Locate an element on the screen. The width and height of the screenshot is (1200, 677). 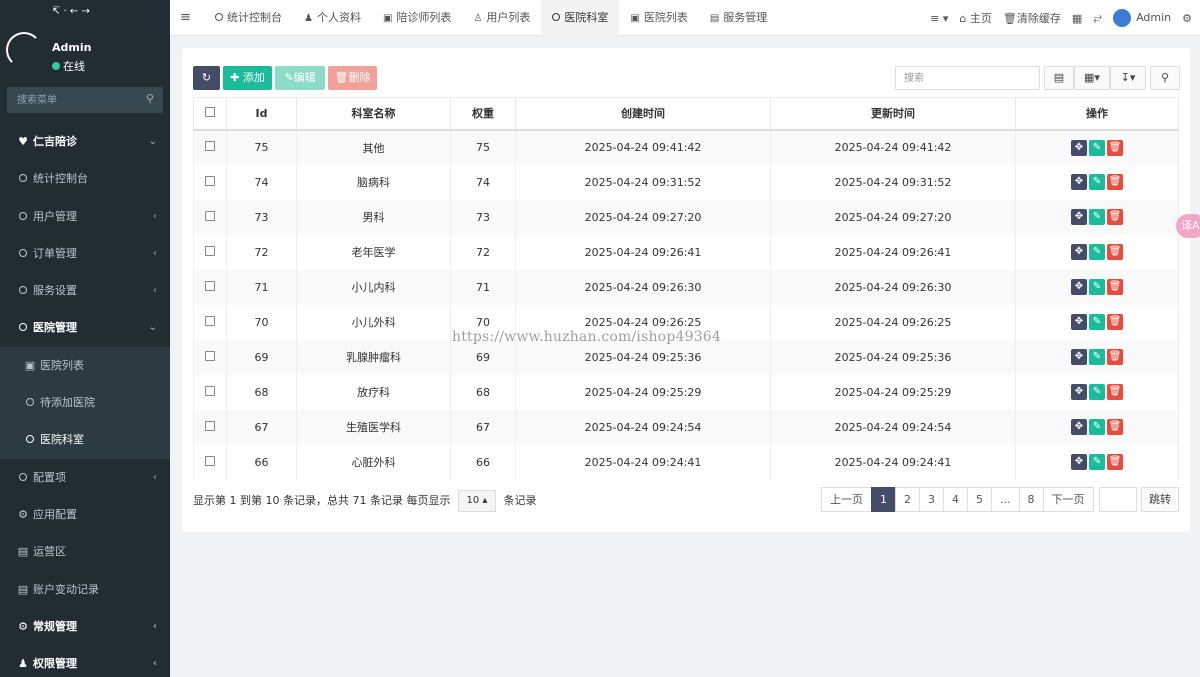
col-created: 创建时间 is located at coordinates (643, 114).